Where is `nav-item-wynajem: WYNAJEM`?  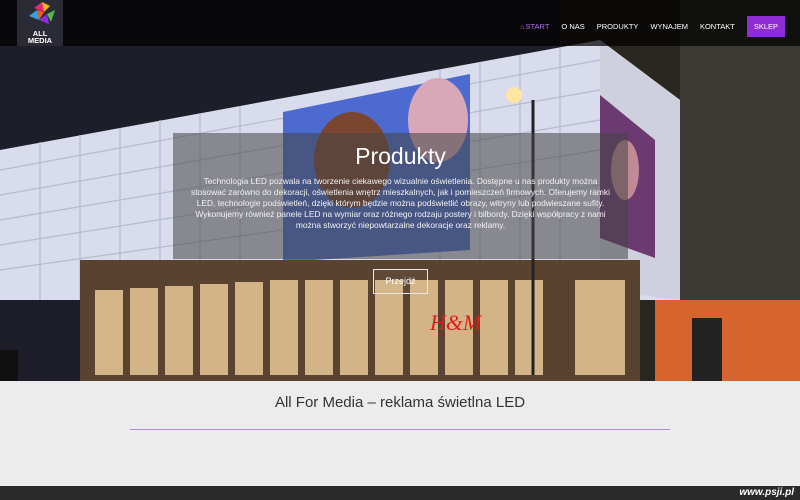
nav-item-wynajem: WYNAJEM is located at coordinates (669, 26).